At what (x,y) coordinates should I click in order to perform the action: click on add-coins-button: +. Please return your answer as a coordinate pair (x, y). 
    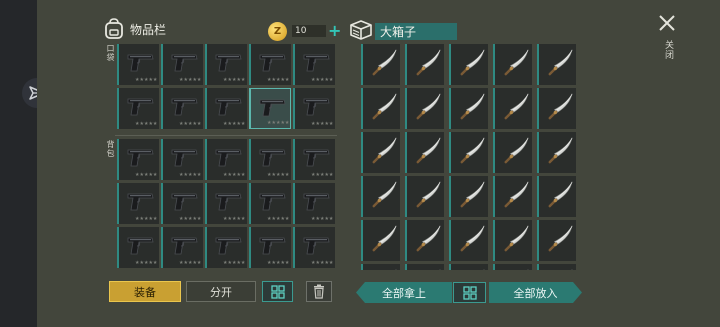
    Looking at the image, I should click on (334, 31).